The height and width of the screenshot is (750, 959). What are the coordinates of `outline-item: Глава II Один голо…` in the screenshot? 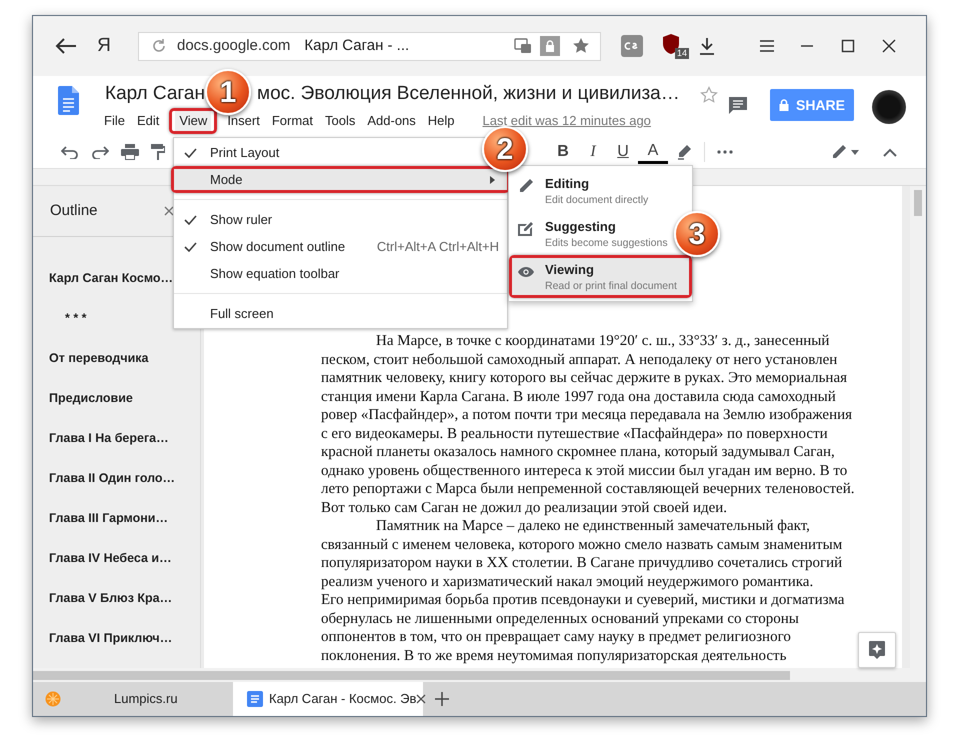 It's located at (112, 478).